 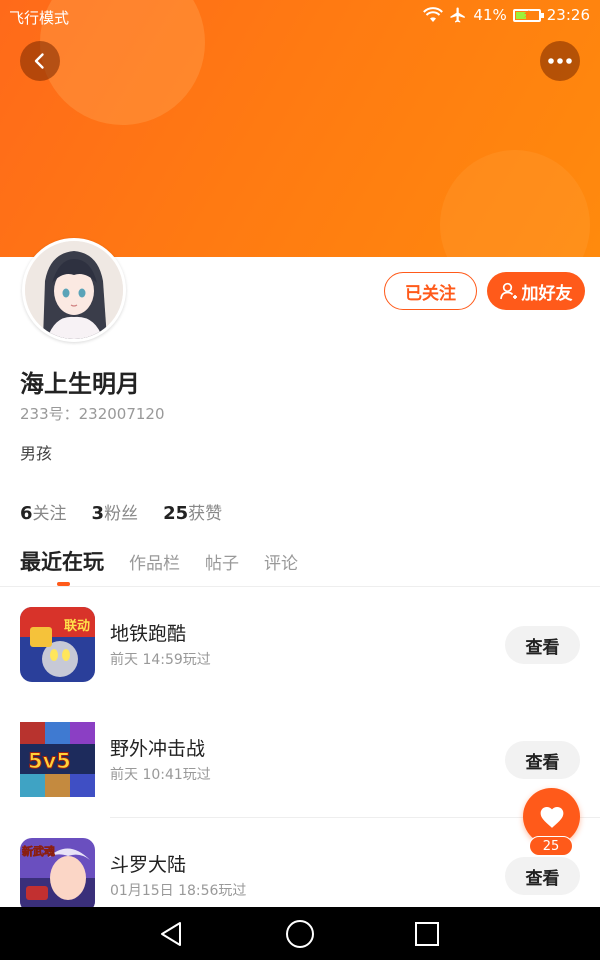 I want to click on stat-likes: 25获赞, so click(x=192, y=511).